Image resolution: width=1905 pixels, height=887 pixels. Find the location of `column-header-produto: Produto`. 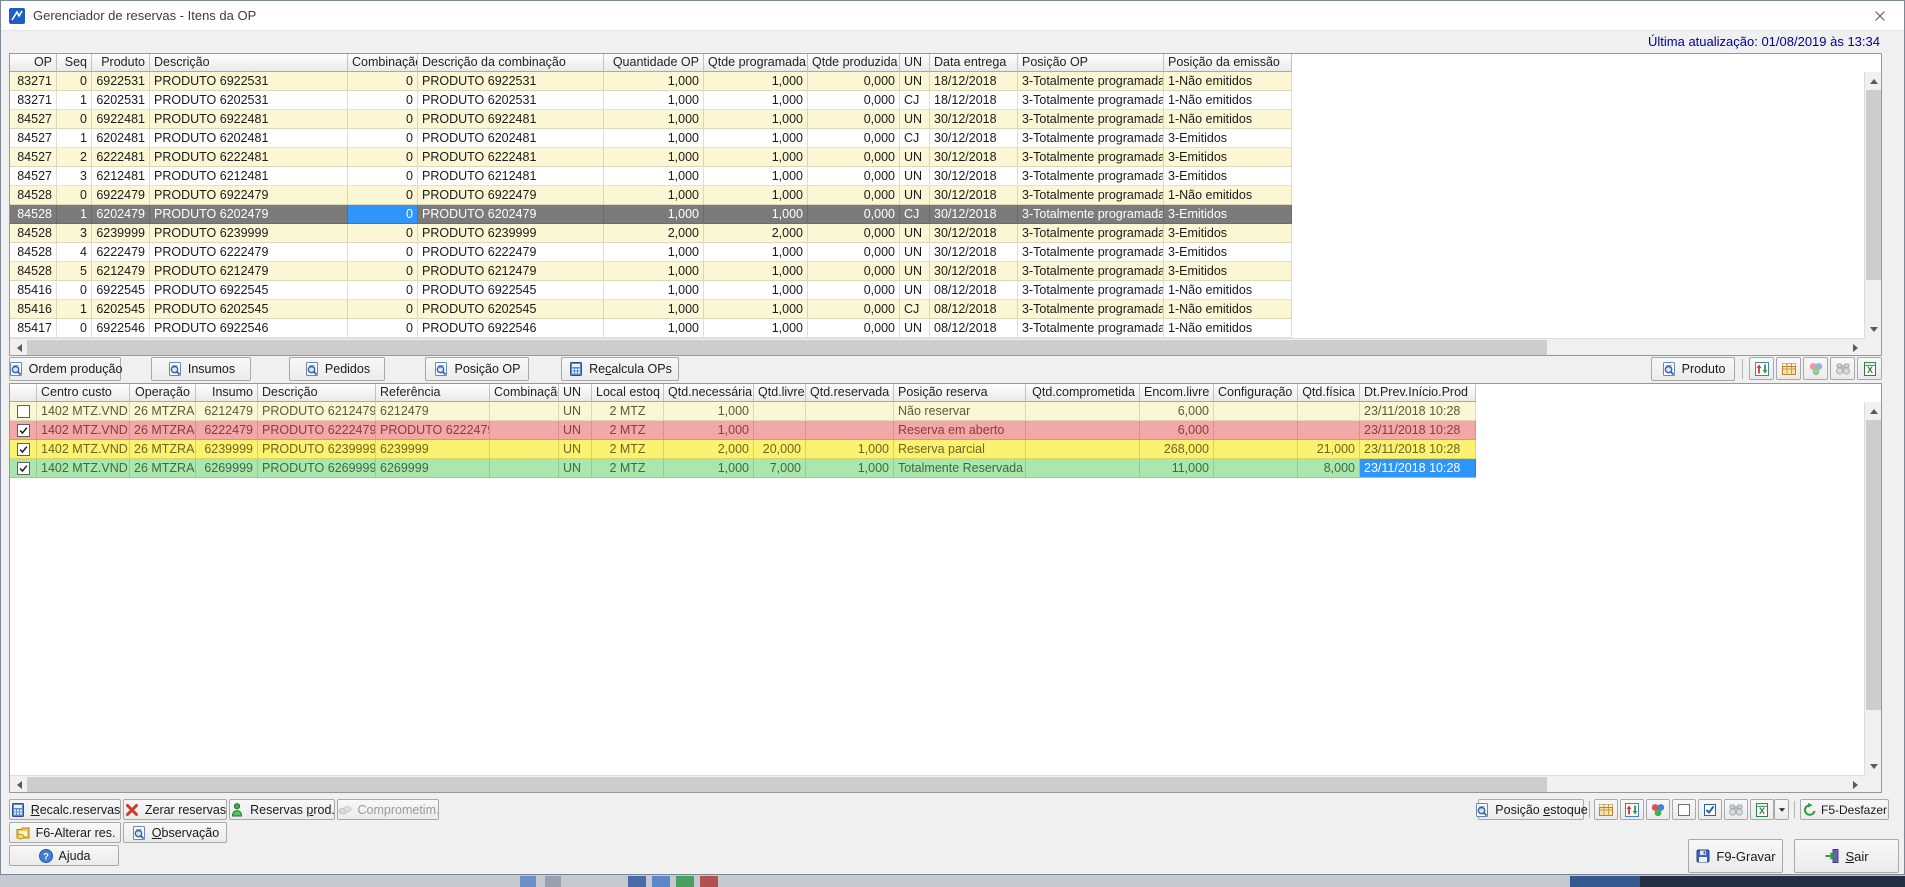

column-header-produto: Produto is located at coordinates (121, 63).